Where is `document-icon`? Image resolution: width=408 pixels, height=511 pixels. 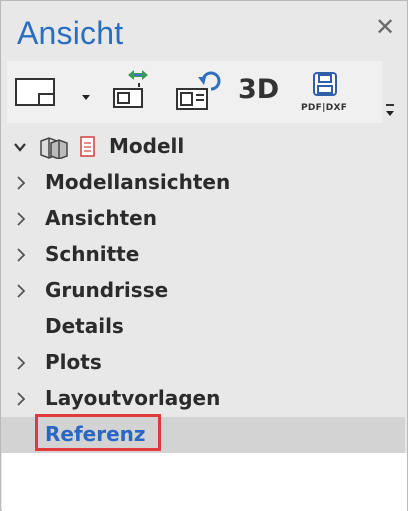 document-icon is located at coordinates (87, 146).